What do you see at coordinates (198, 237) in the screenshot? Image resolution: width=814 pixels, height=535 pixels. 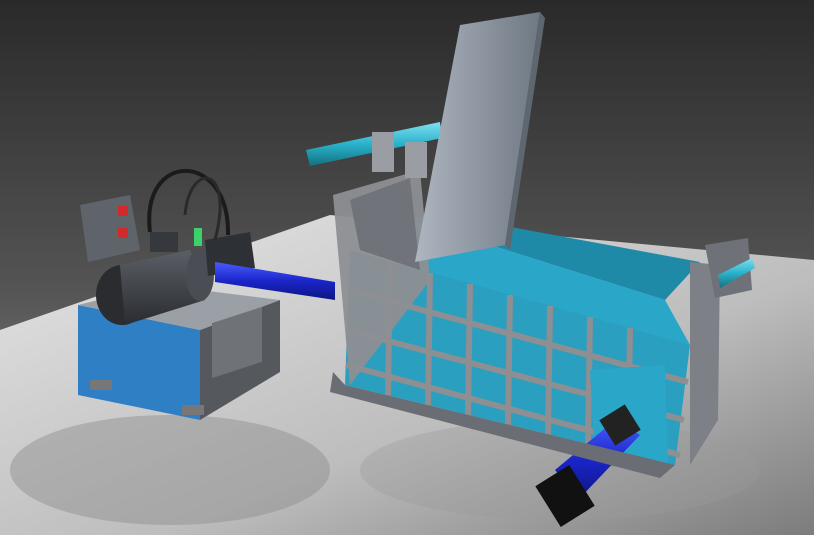 I see `pump-green-fitting` at bounding box center [198, 237].